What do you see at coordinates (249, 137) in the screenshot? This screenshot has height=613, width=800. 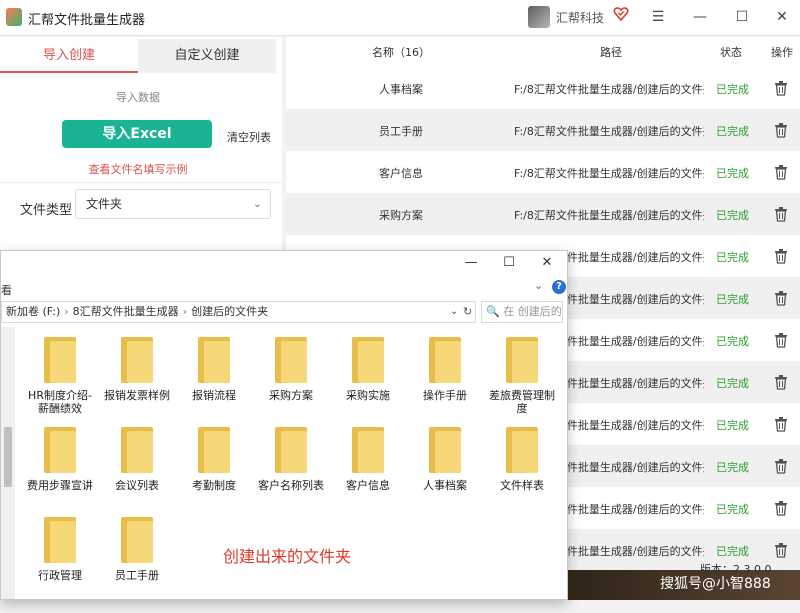 I see `clear-list-button: 清空列表` at bounding box center [249, 137].